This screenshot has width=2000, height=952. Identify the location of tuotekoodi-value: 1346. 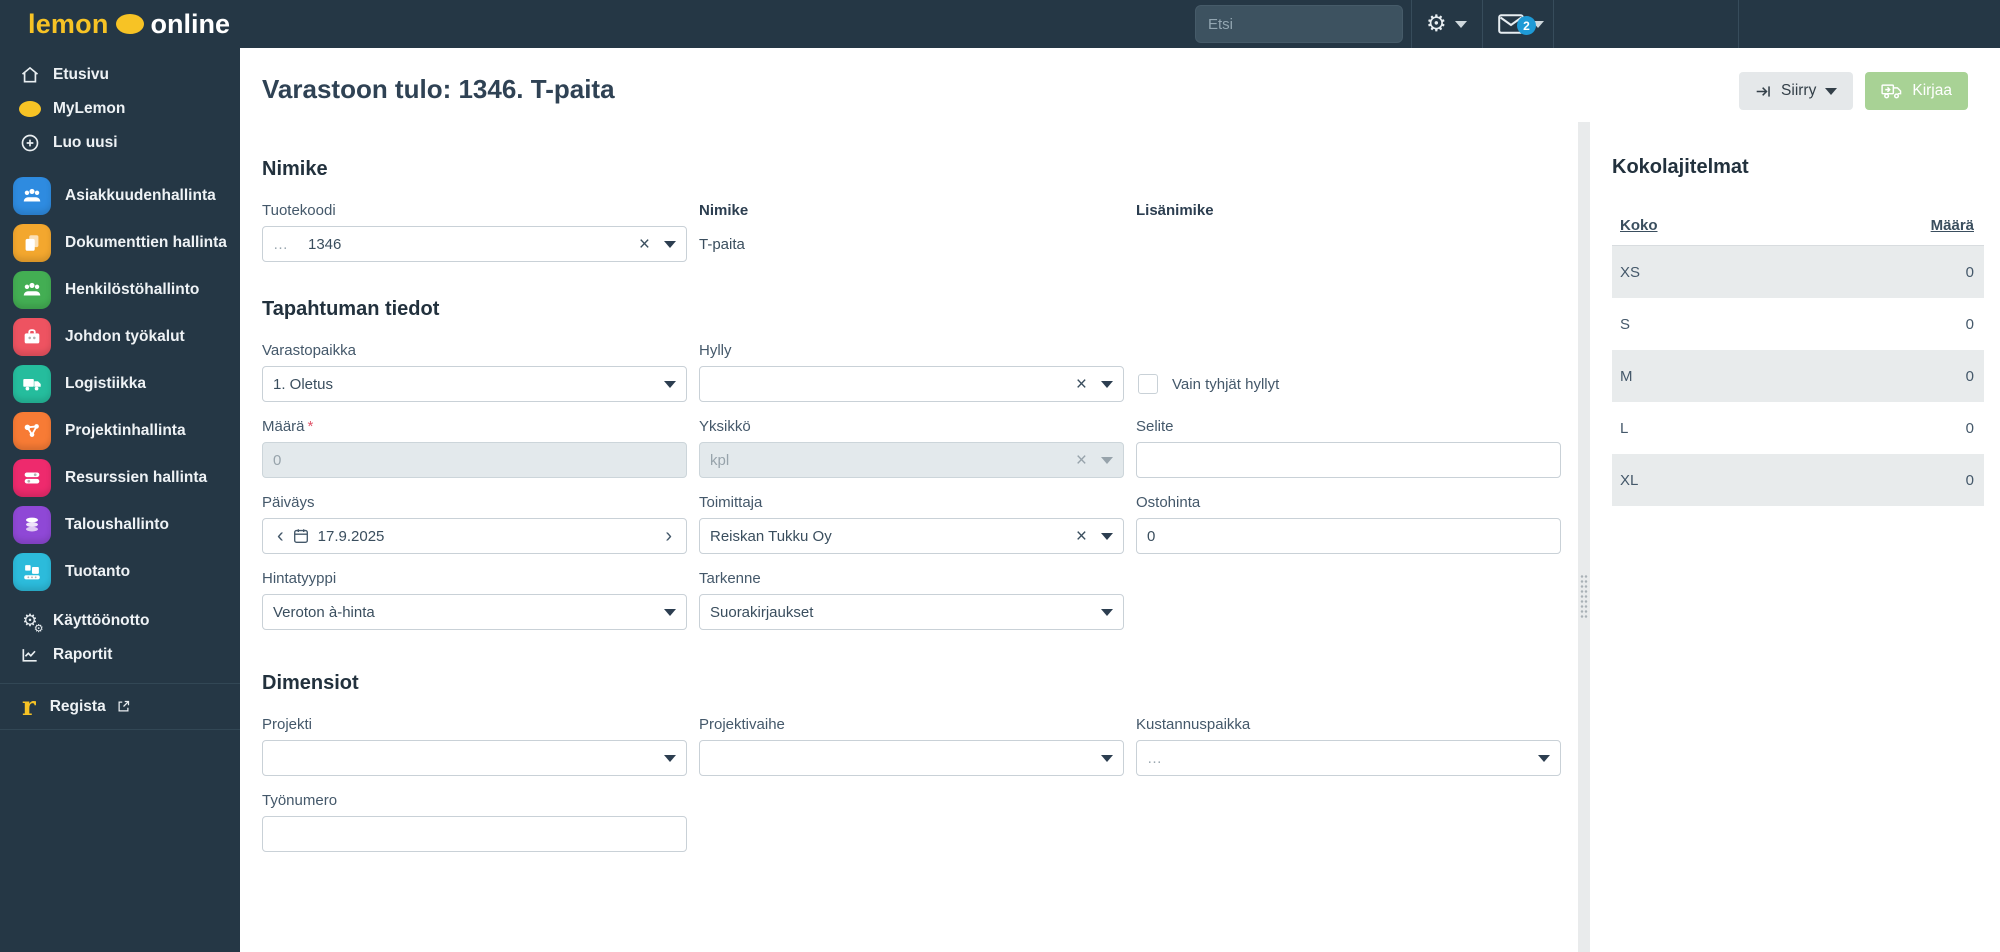
(325, 244).